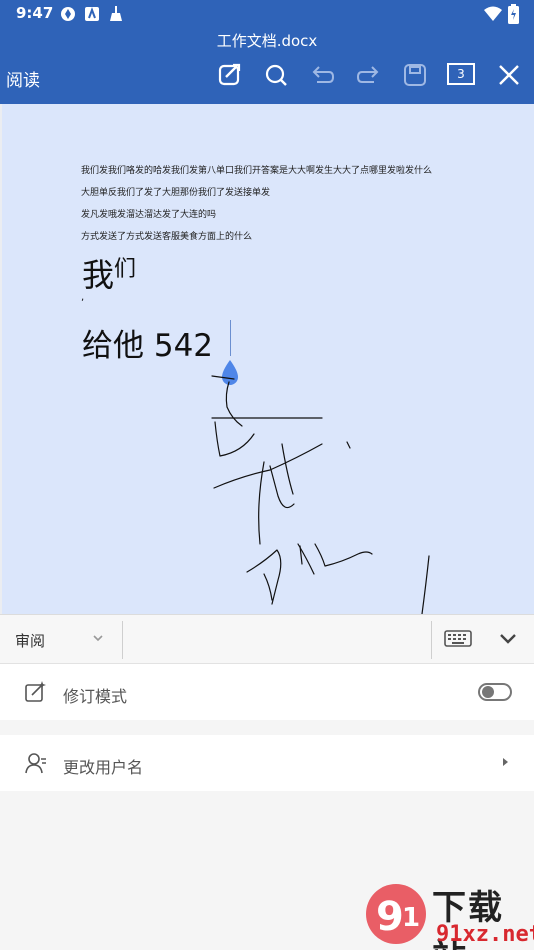 The width and height of the screenshot is (534, 950). Describe the element at coordinates (508, 639) in the screenshot. I see `collapse-chevron-icon` at that location.